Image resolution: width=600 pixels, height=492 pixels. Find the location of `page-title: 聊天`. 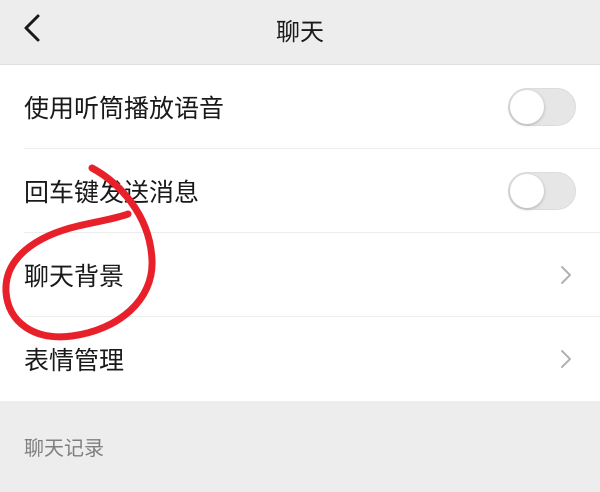

page-title: 聊天 is located at coordinates (300, 32).